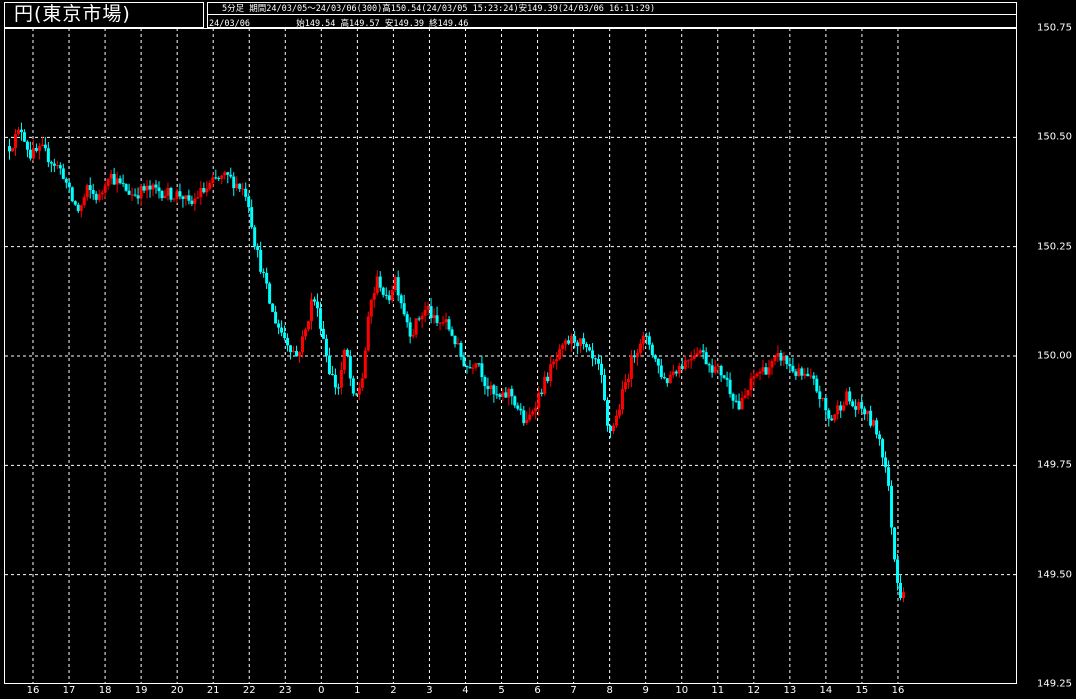  Describe the element at coordinates (1054, 356) in the screenshot. I see `y-tick-label: 150.00` at that location.